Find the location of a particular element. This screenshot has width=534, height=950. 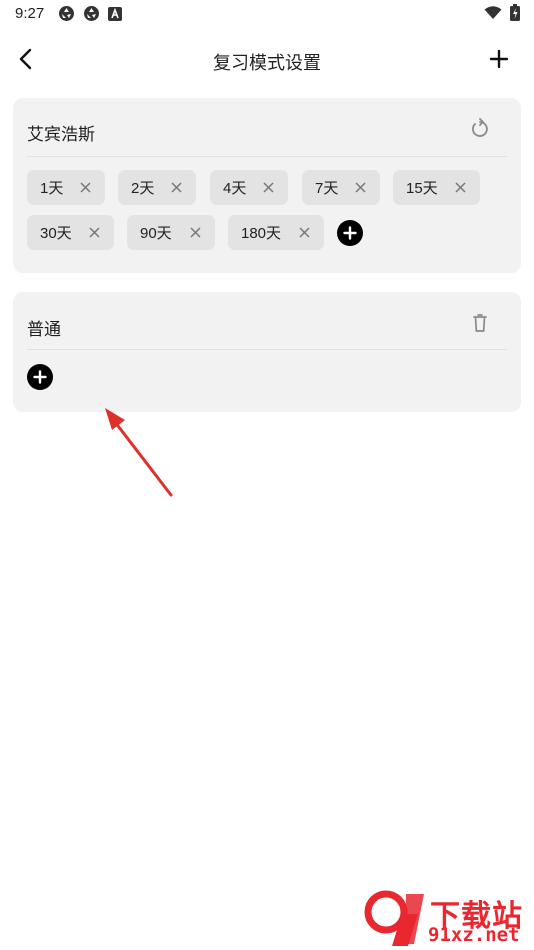

review-mode-card-normal: 普通 is located at coordinates (267, 352).